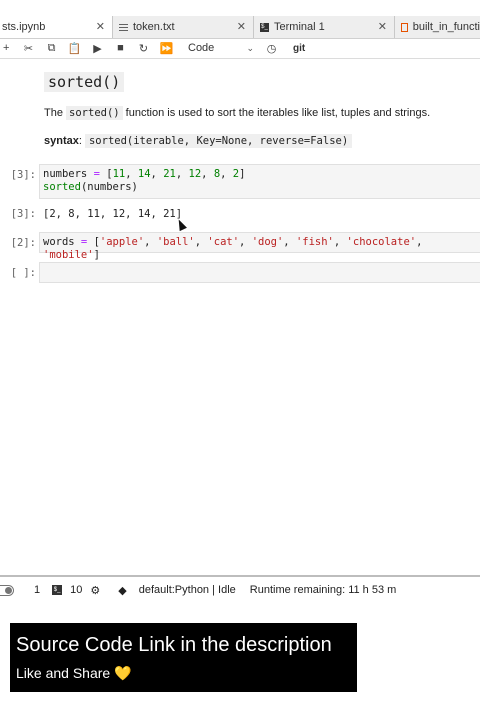 This screenshot has width=480, height=720. I want to click on output-prompt: [3]:, so click(23, 214).